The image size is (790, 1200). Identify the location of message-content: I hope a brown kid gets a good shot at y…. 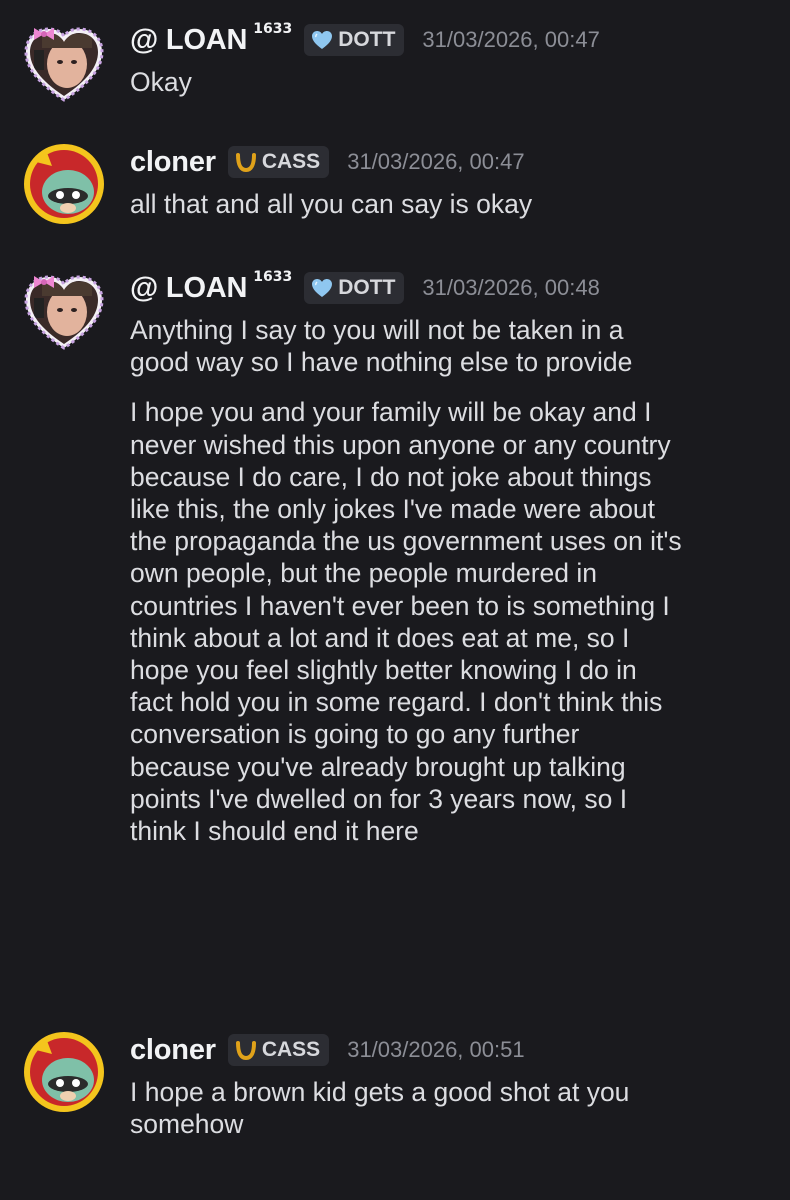
(450, 1108).